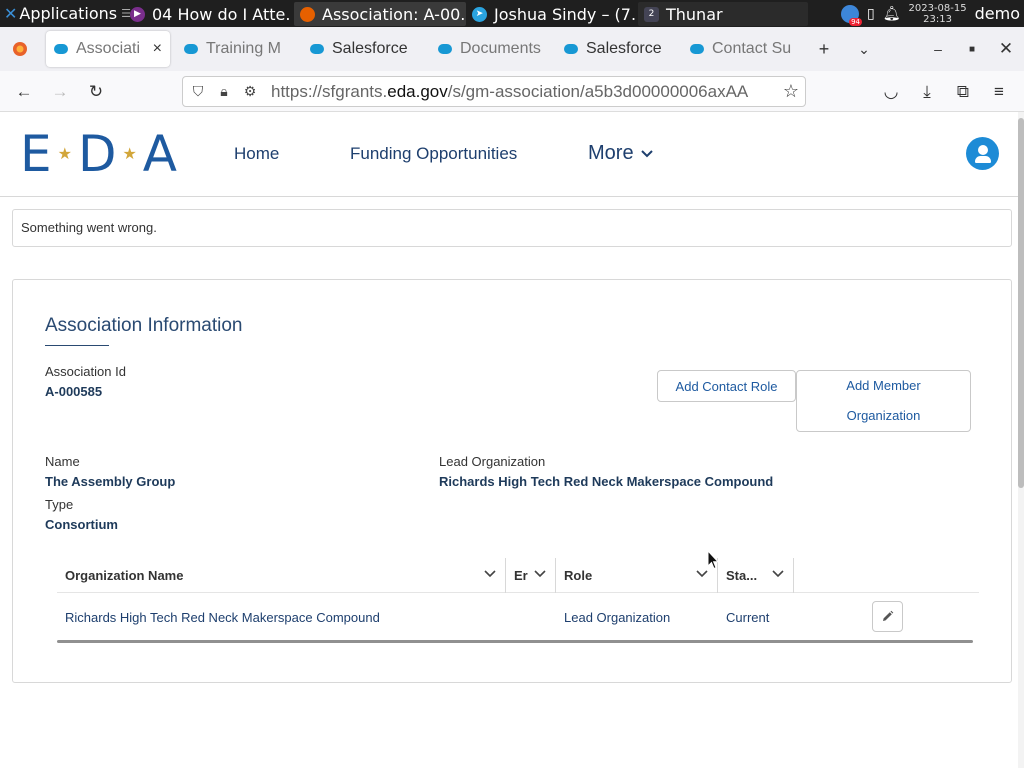  Describe the element at coordinates (250, 91) in the screenshot. I see `permissions-icon: ⚙` at that location.